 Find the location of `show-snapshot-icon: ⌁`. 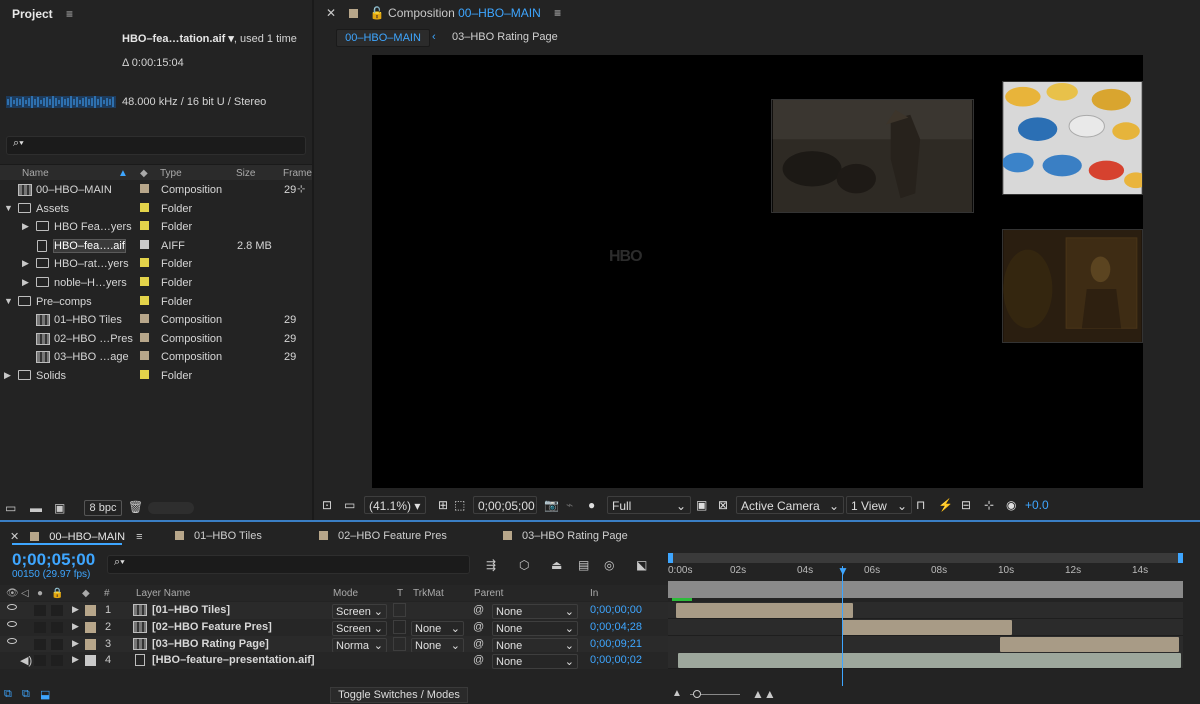

show-snapshot-icon: ⌁ is located at coordinates (569, 505).